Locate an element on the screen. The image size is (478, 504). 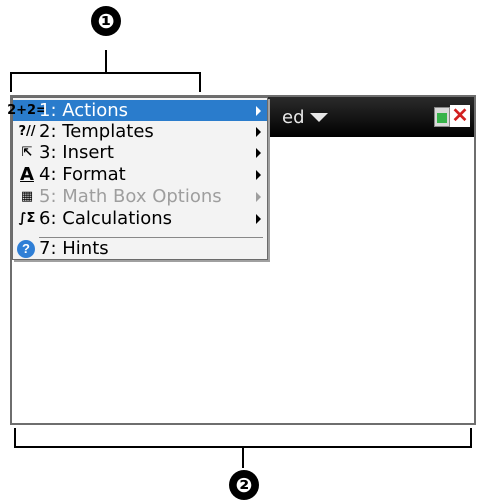
math-box-icon: ▦ is located at coordinates (27, 196).